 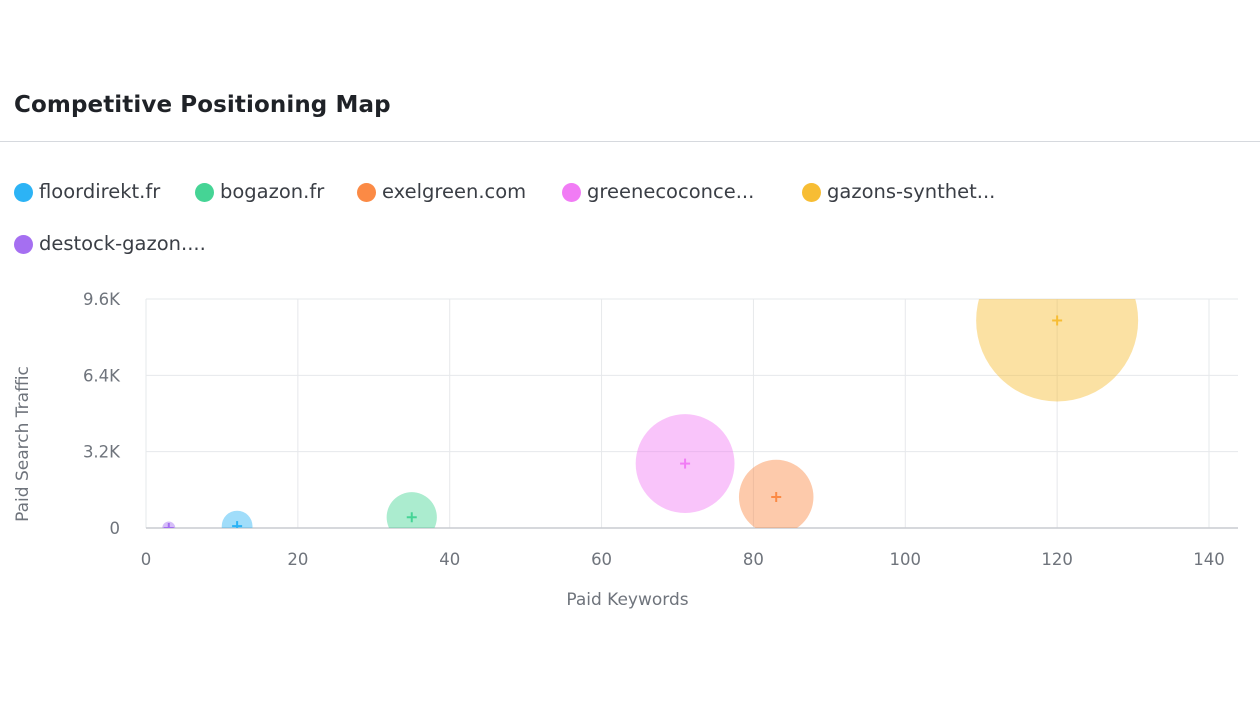 What do you see at coordinates (906, 559) in the screenshot?
I see `x-tick-label: 100` at bounding box center [906, 559].